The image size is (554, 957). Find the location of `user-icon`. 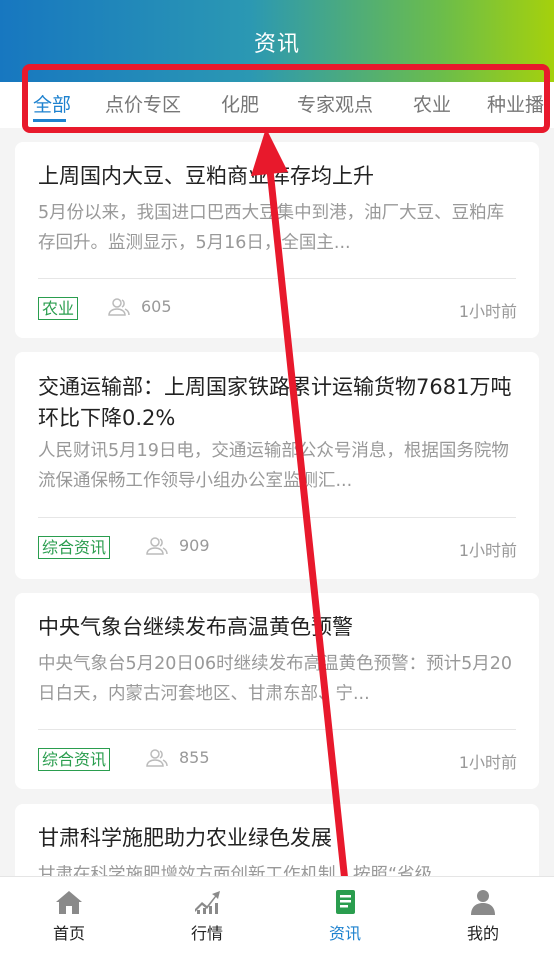

user-icon is located at coordinates (483, 902).